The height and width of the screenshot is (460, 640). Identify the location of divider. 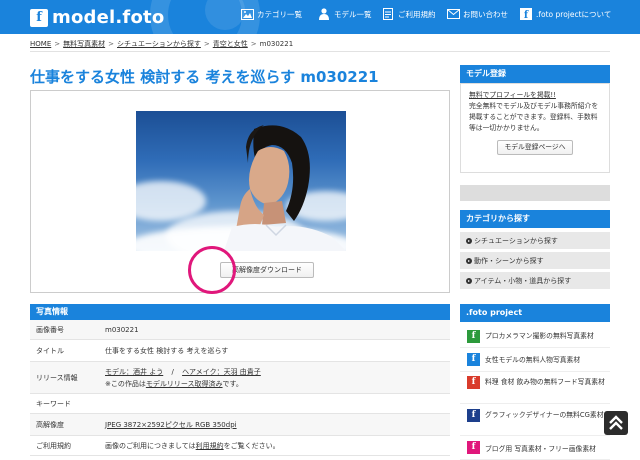
(320, 51).